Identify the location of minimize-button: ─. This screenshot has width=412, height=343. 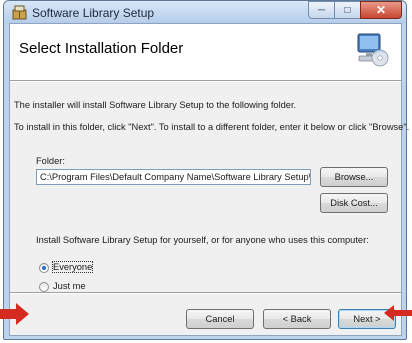
(321, 10).